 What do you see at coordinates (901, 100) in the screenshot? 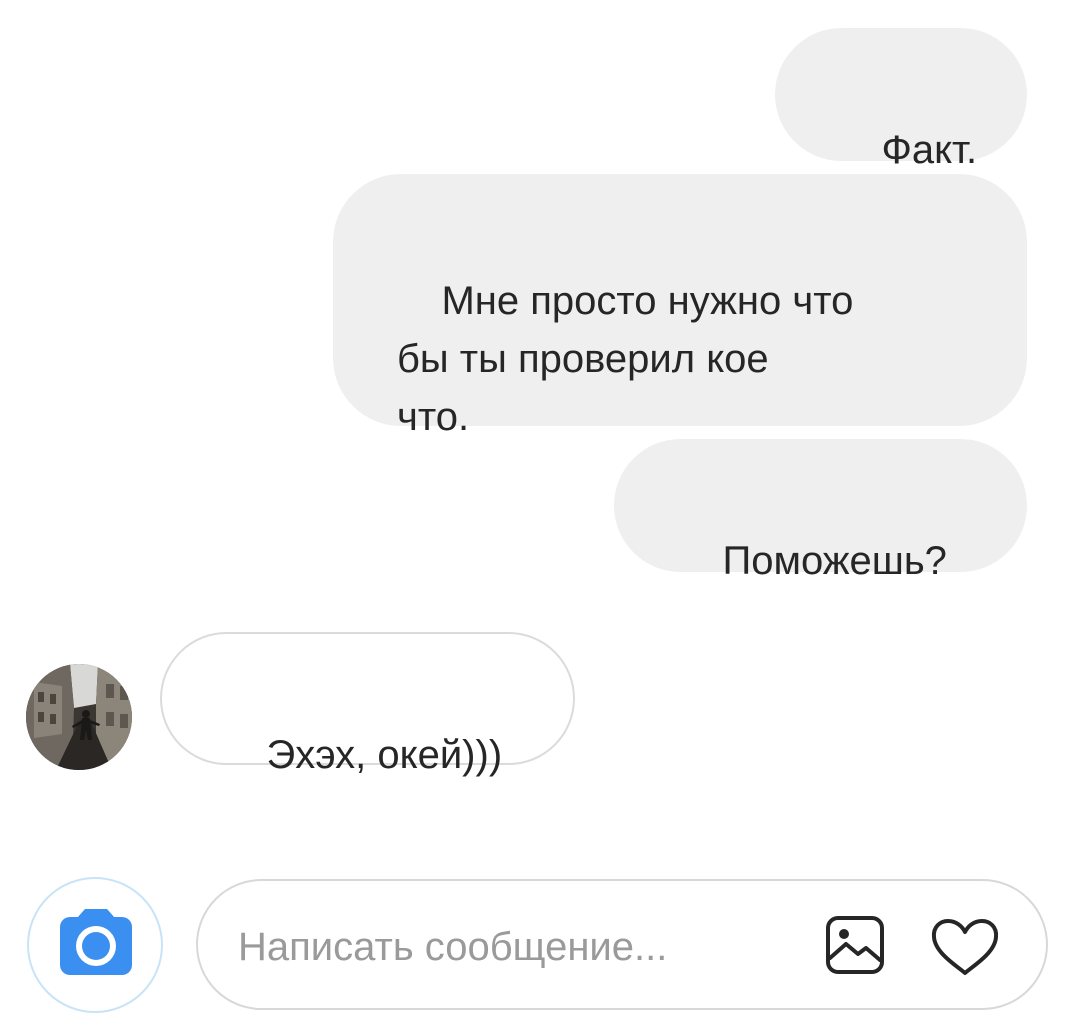
I see `message-bubble-outgoing: Факт.` at bounding box center [901, 100].